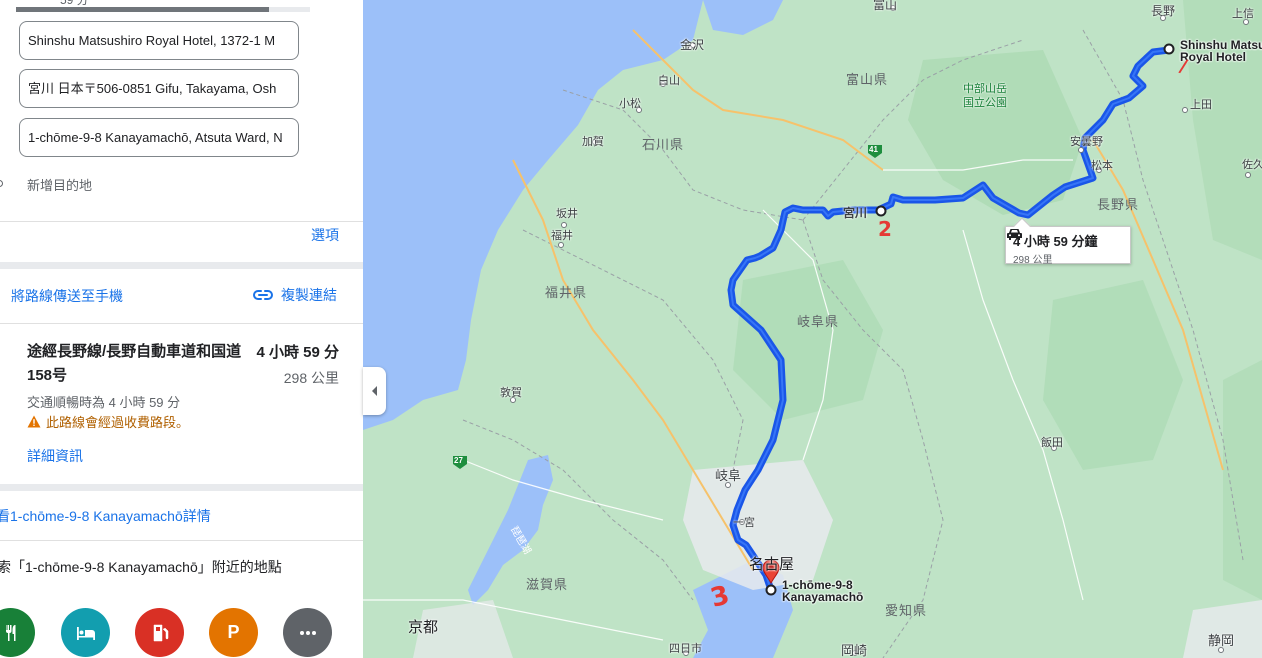 The height and width of the screenshot is (658, 1262). What do you see at coordinates (1213, 57) in the screenshot?
I see `origin-label-line2: Royal Hotel` at bounding box center [1213, 57].